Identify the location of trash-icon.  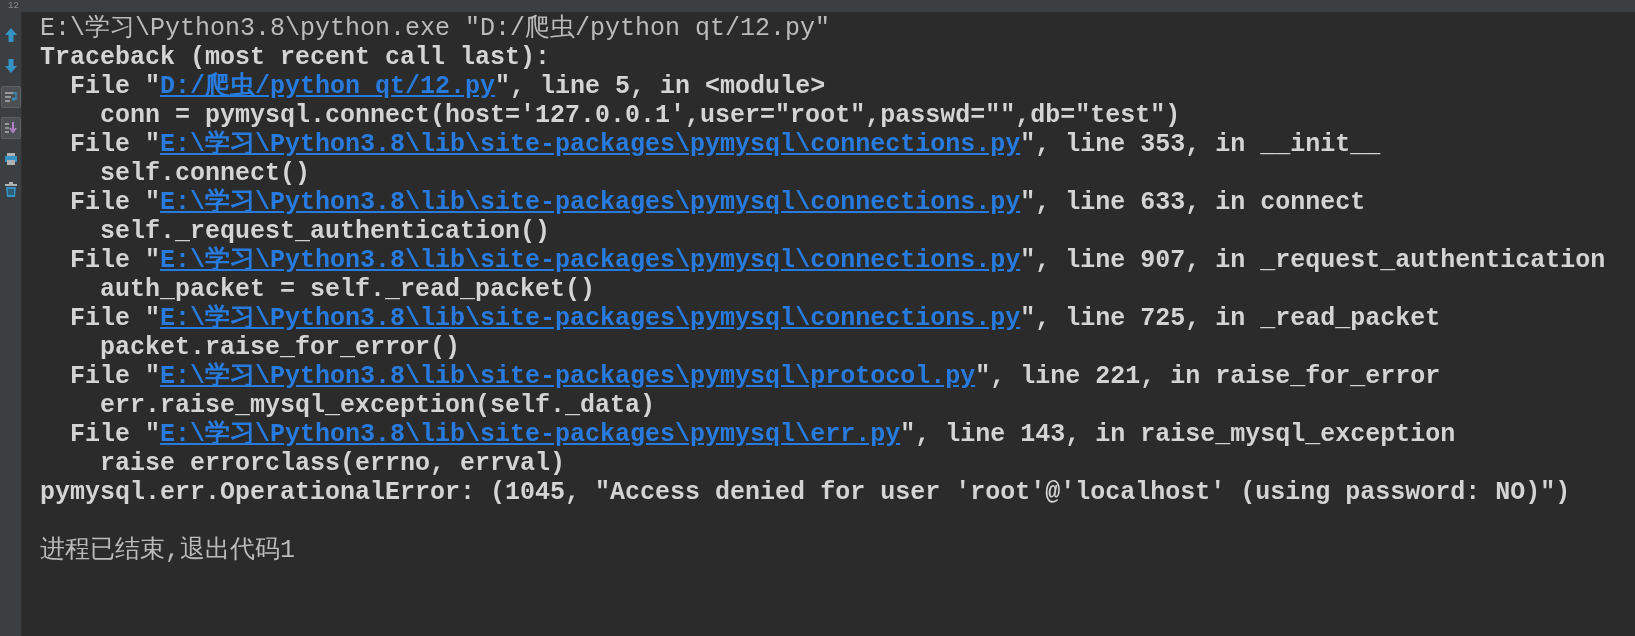
(10, 190).